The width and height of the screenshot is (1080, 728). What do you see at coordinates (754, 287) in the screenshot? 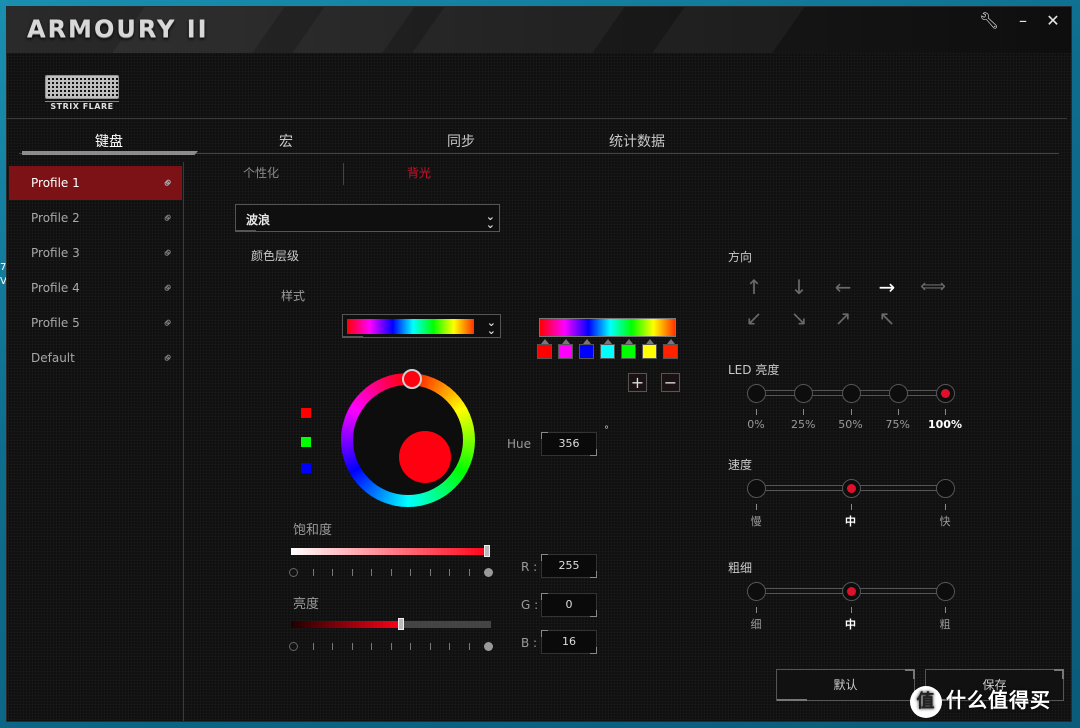
I see `direction-up-icon: ↑` at bounding box center [754, 287].